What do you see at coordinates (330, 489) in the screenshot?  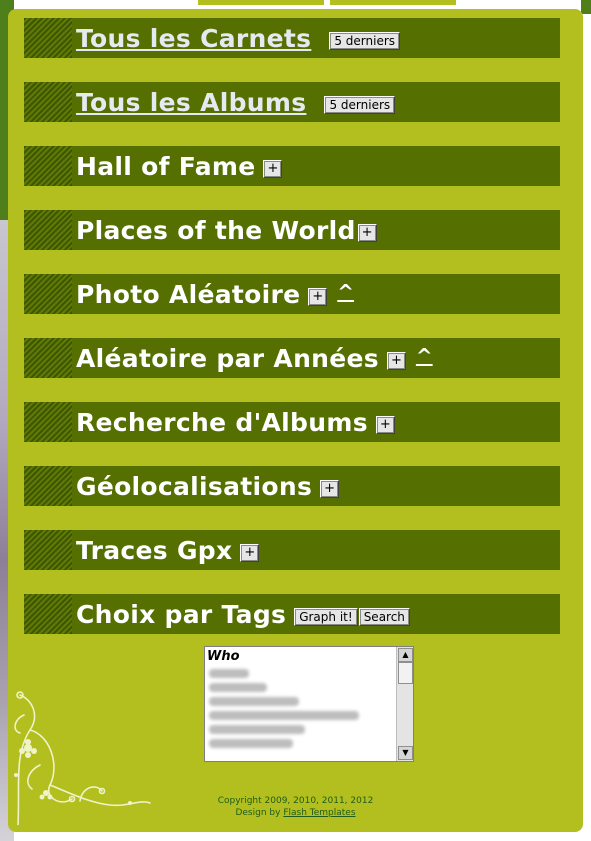 I see `geolocation-expand-button: +` at bounding box center [330, 489].